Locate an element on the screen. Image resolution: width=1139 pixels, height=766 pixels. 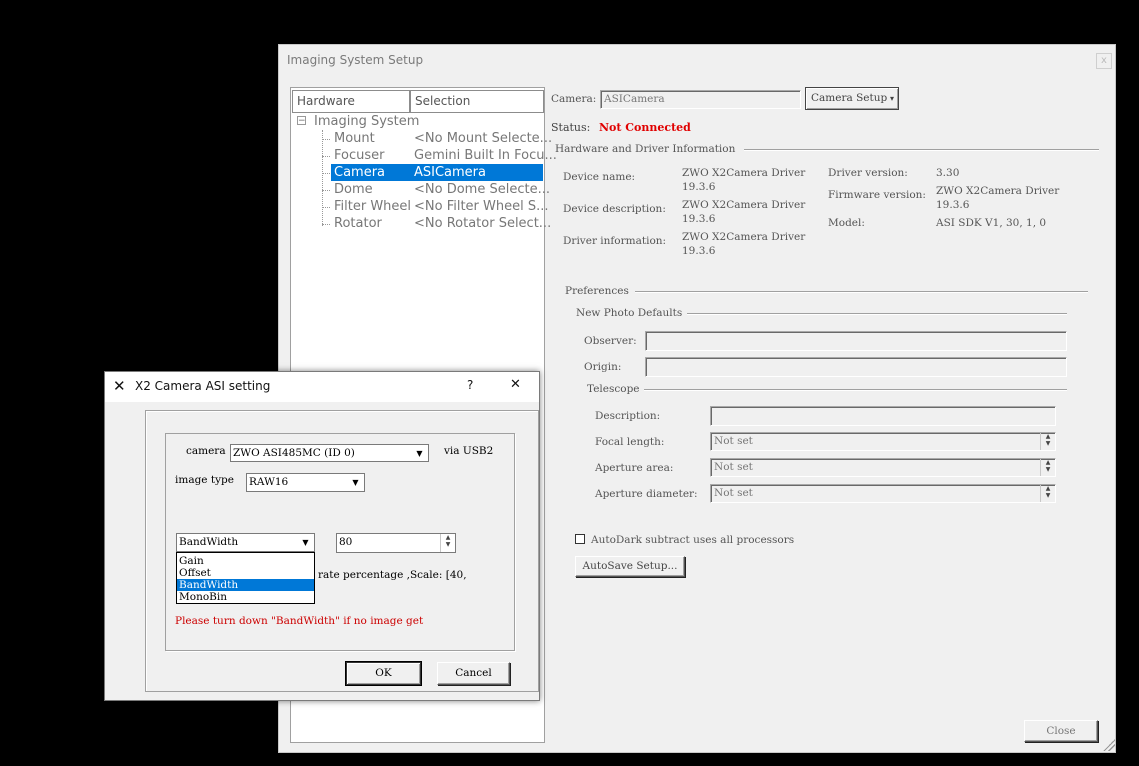
device-description-label: Device description: is located at coordinates (614, 209).